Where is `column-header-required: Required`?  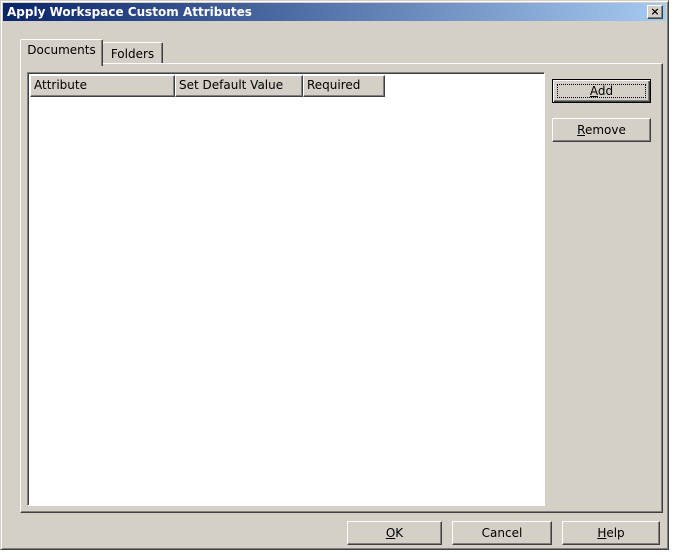 column-header-required: Required is located at coordinates (344, 86).